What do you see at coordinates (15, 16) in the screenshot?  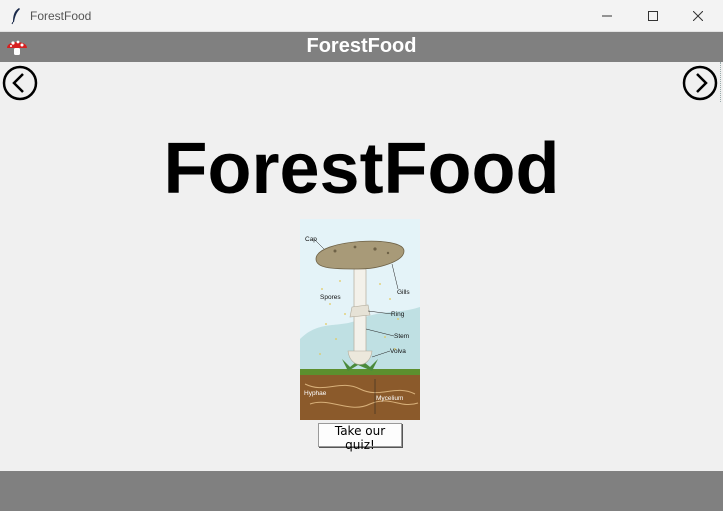 I see `feather-icon` at bounding box center [15, 16].